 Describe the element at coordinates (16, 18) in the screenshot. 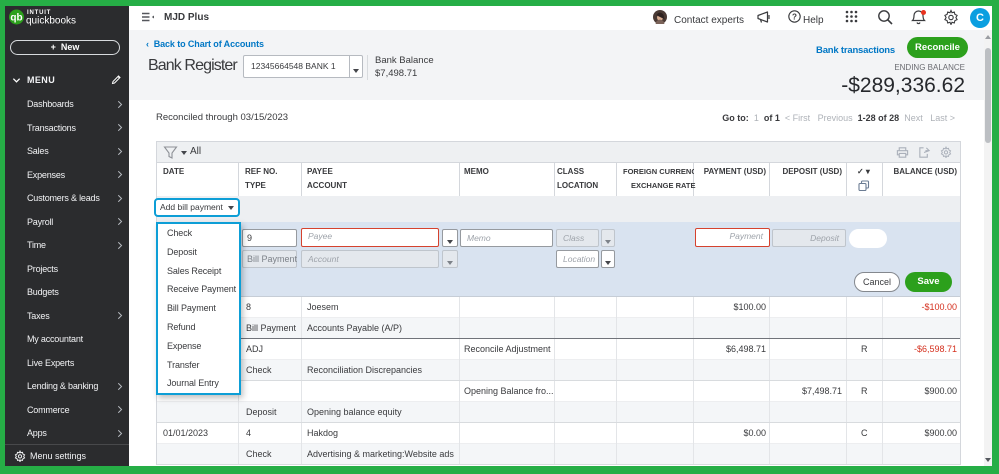

I see `svg-text: qb` at that location.